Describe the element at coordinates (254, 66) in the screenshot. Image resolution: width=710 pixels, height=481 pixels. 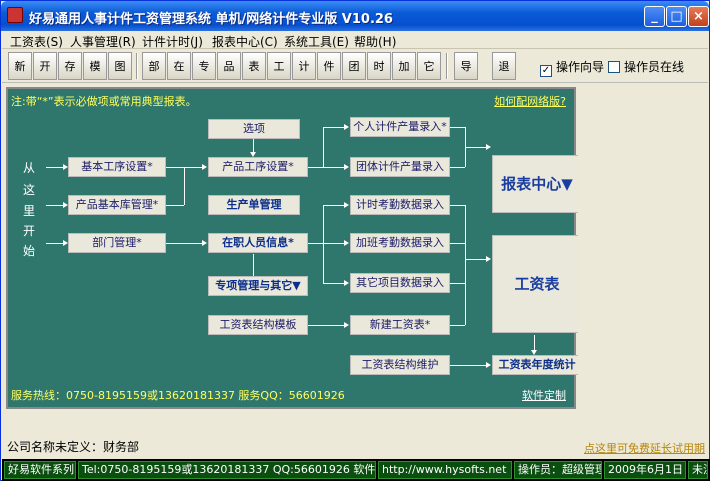
I see `sheet-icon: 表` at that location.